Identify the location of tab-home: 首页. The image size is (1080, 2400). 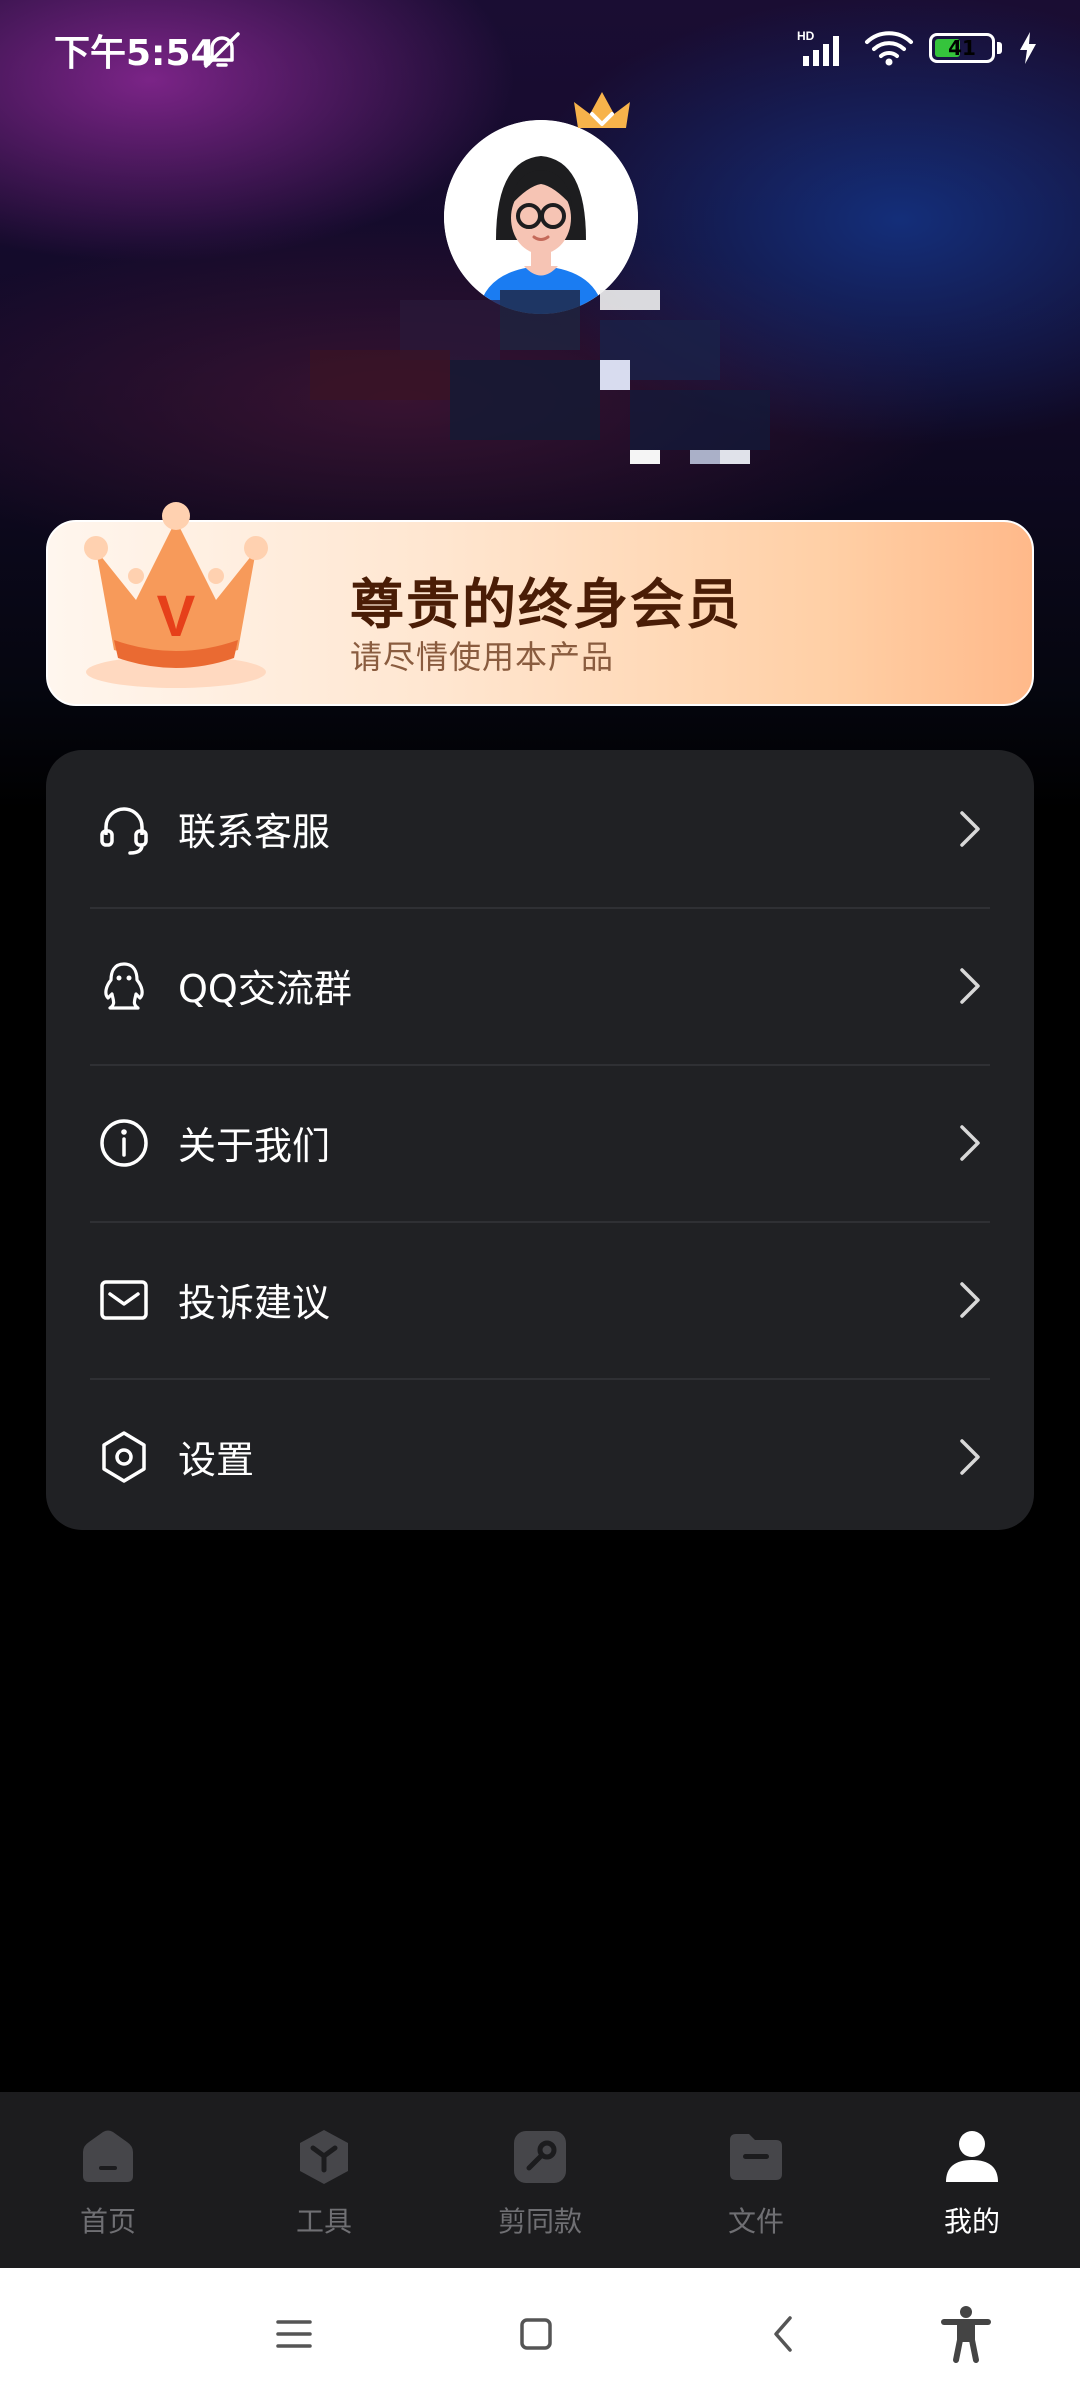
(108, 2180).